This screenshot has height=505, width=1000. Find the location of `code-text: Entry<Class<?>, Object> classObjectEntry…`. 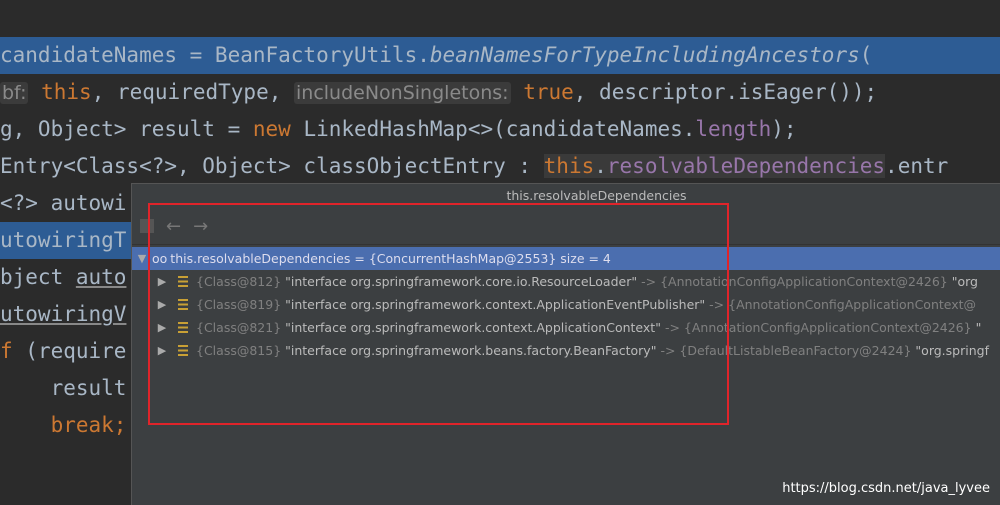

code-text: Entry<Class<?>, Object> classObjectEntry… is located at coordinates (272, 166).